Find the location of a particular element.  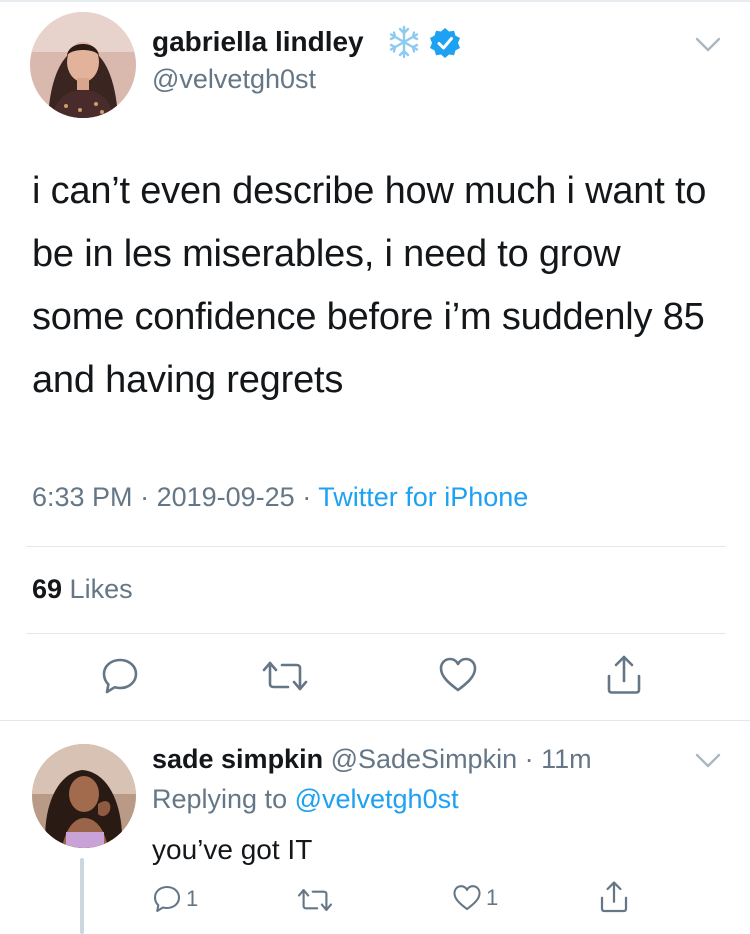

reply-author-display-name: sade simpkin is located at coordinates (237, 759).